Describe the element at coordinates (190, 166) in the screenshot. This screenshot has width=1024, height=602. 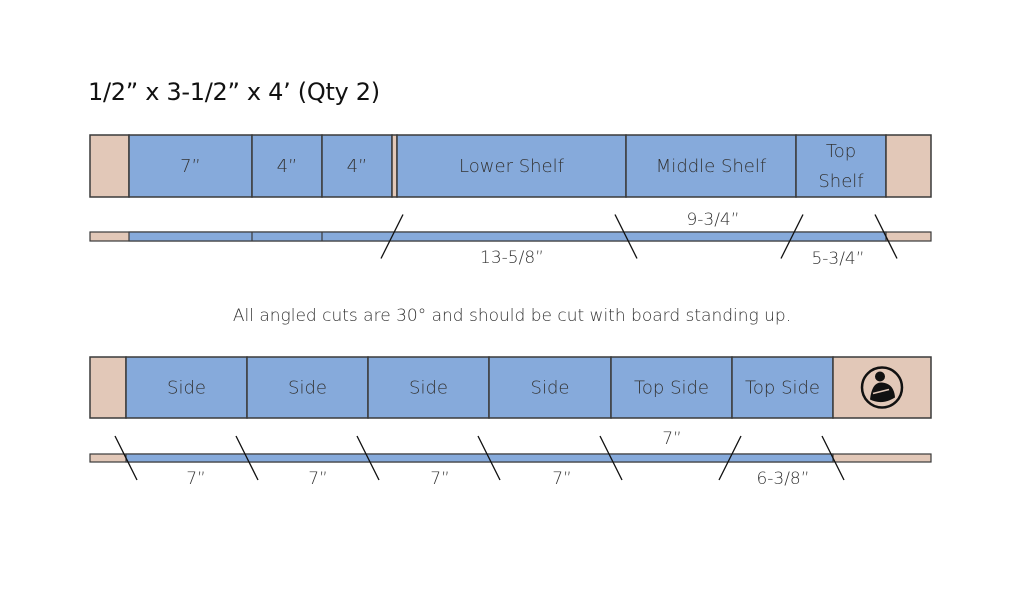
I see `board-1-piece-label: 7”` at that location.